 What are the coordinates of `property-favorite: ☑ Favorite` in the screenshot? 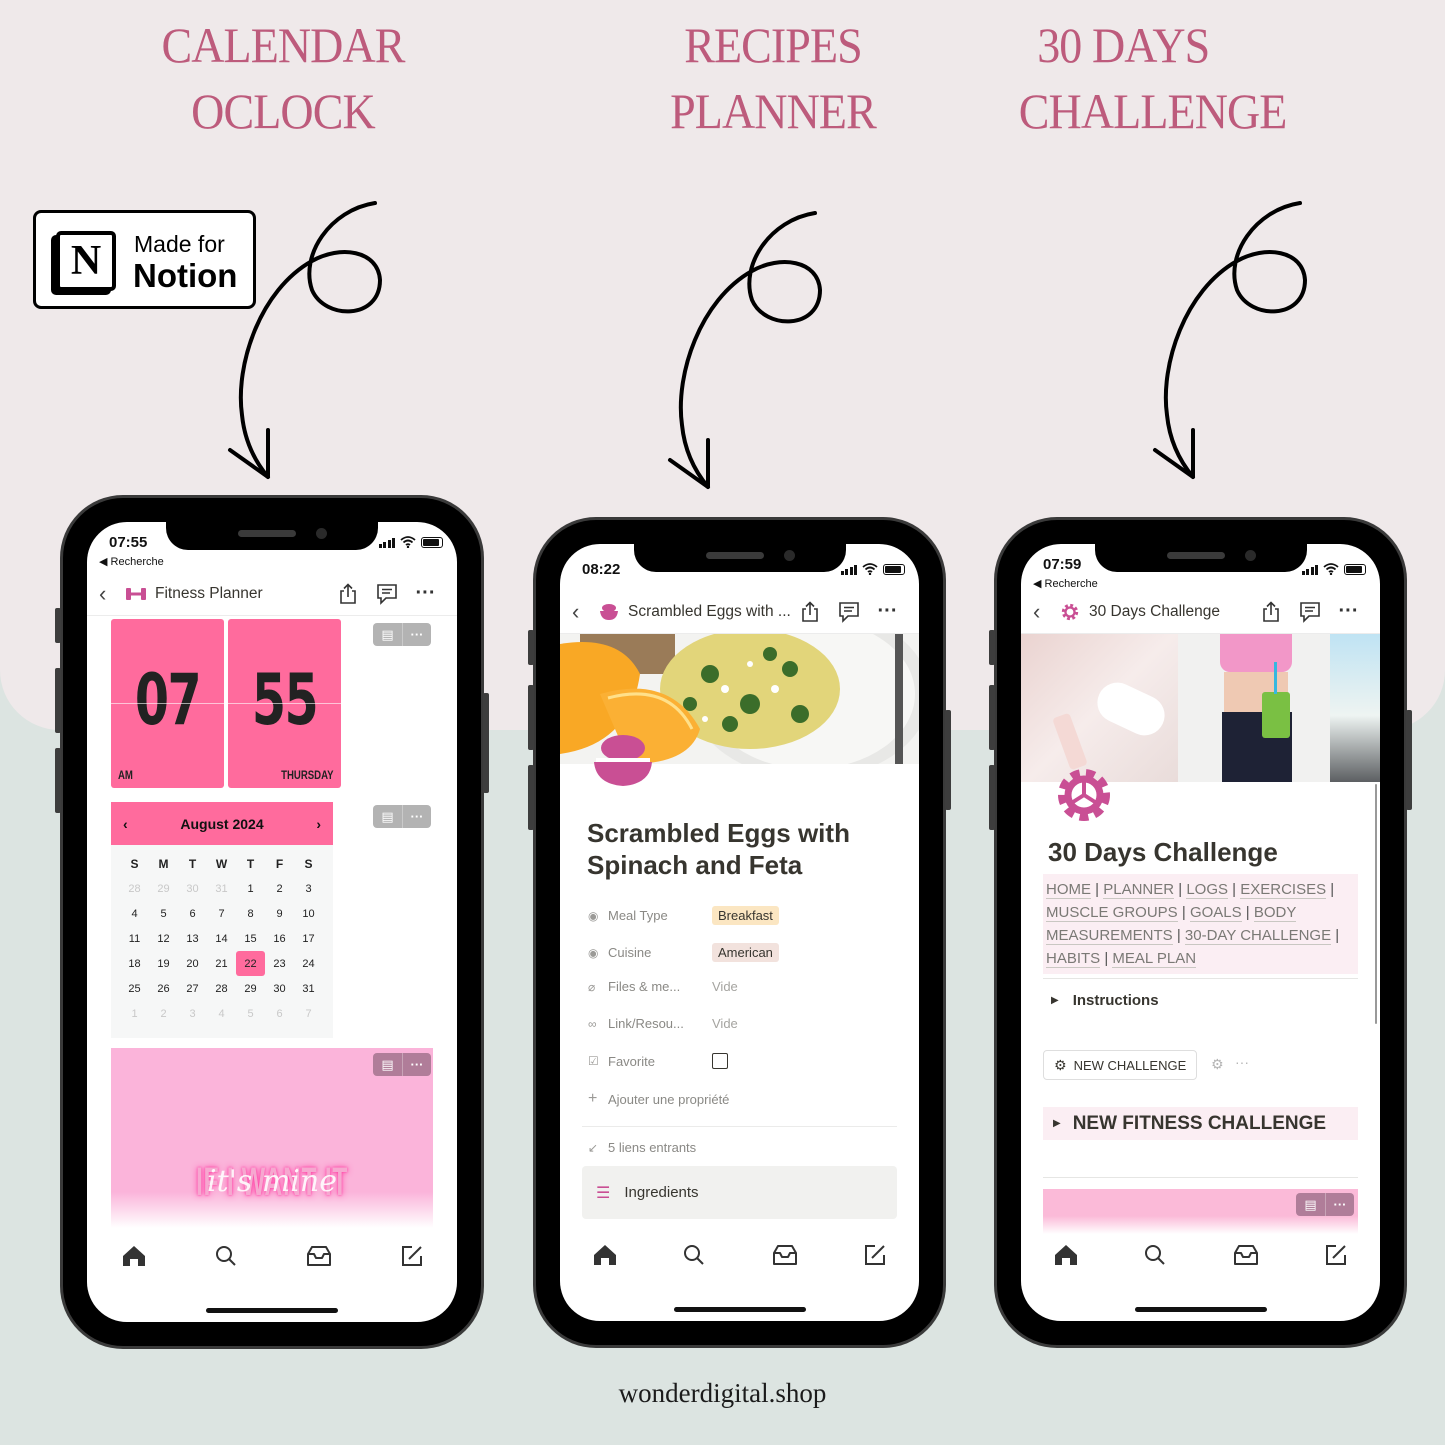 It's located at (658, 1061).